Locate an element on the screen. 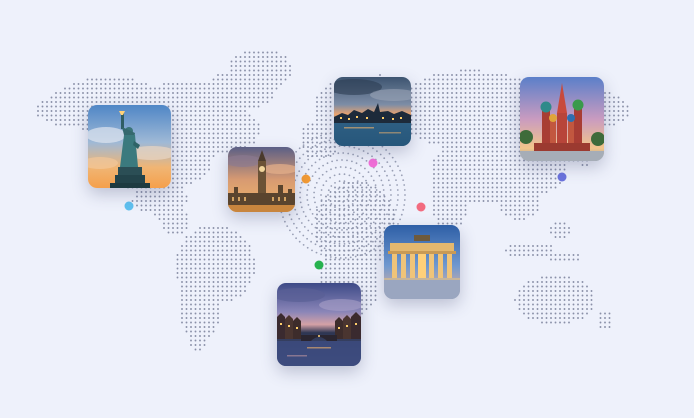 The image size is (694, 418). location-marker-green is located at coordinates (319, 265).